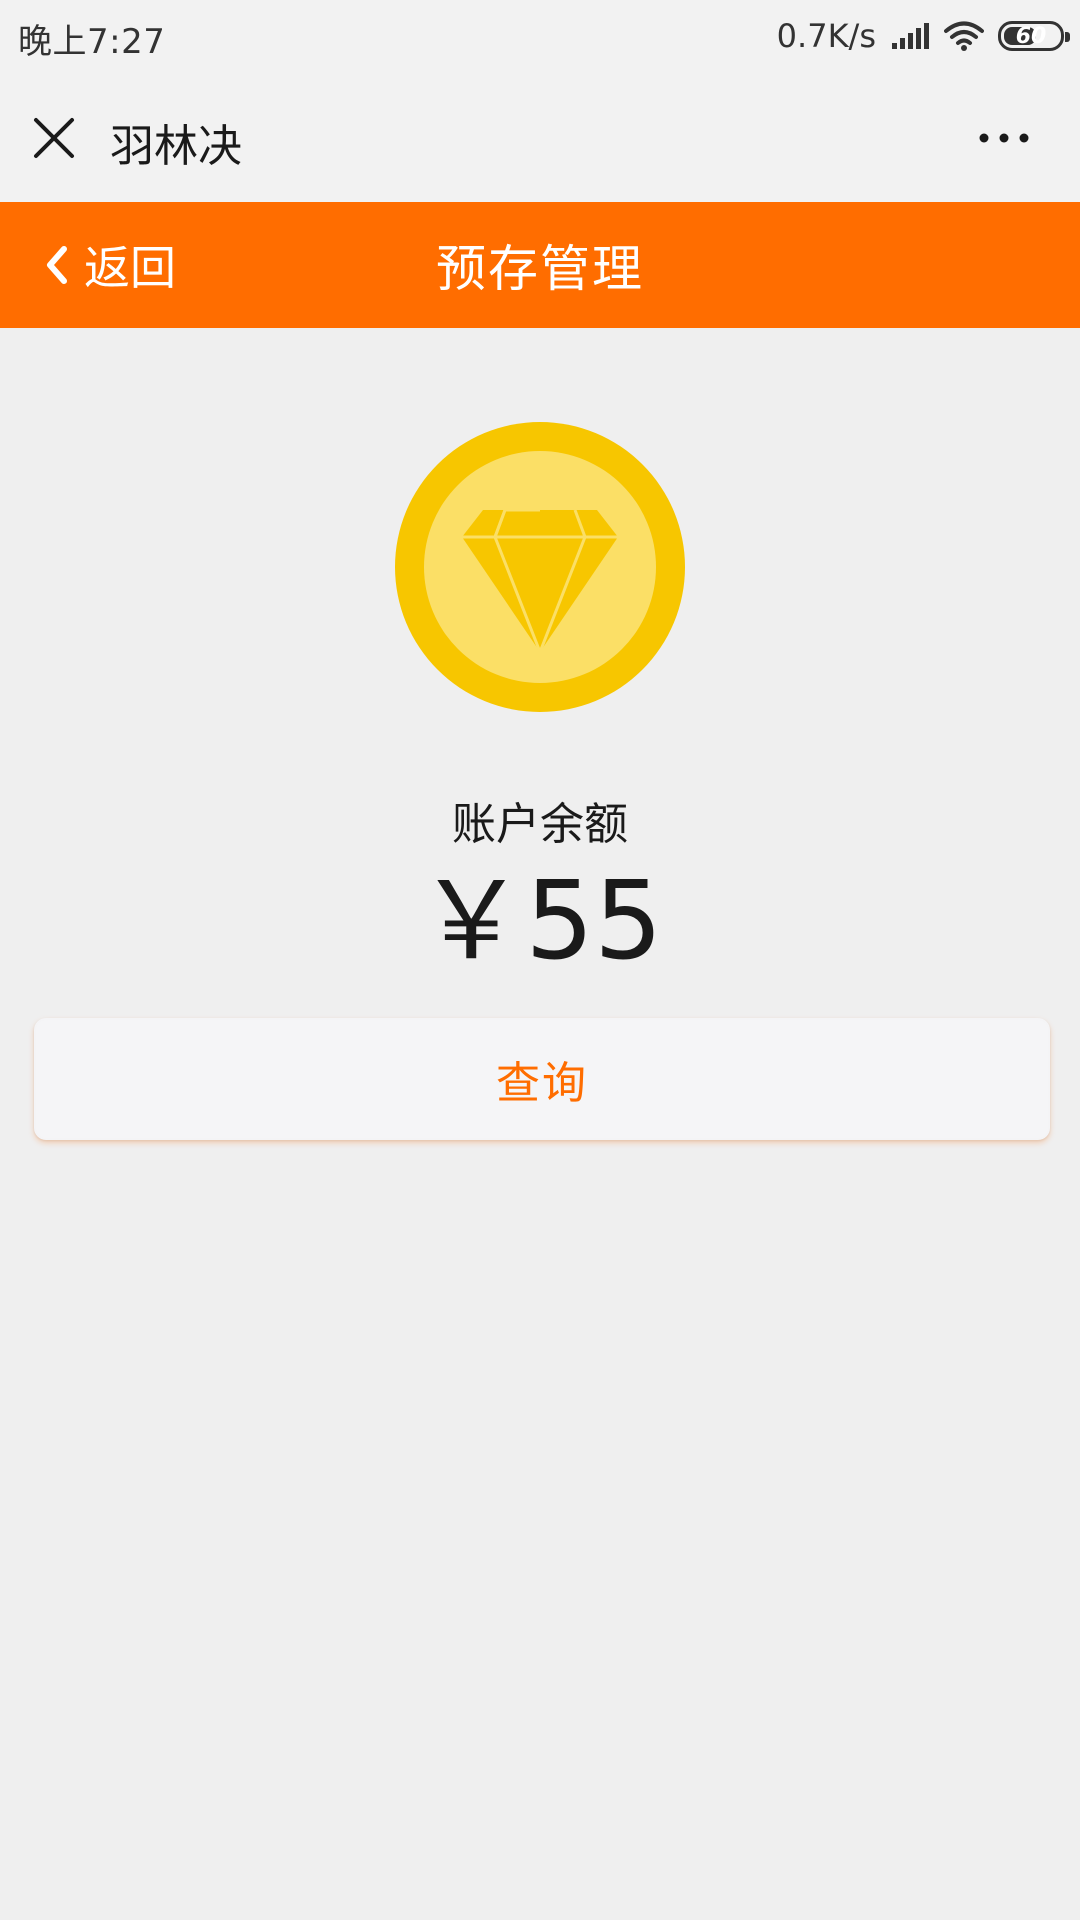  I want to click on diamond-coin-icon, so click(540, 567).